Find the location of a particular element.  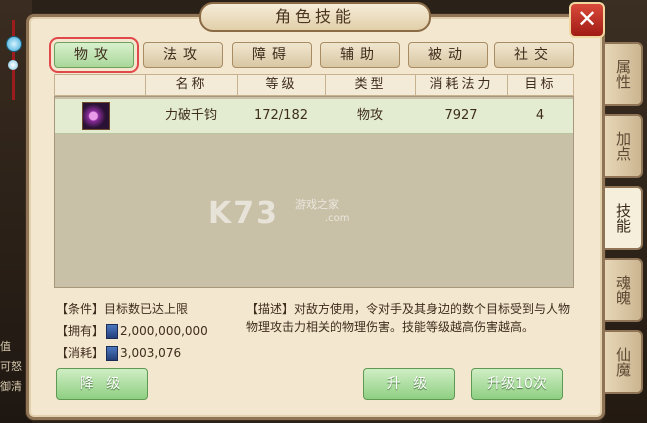

table-header: 名称 等级 类型 消耗法力 目标 is located at coordinates (314, 85).